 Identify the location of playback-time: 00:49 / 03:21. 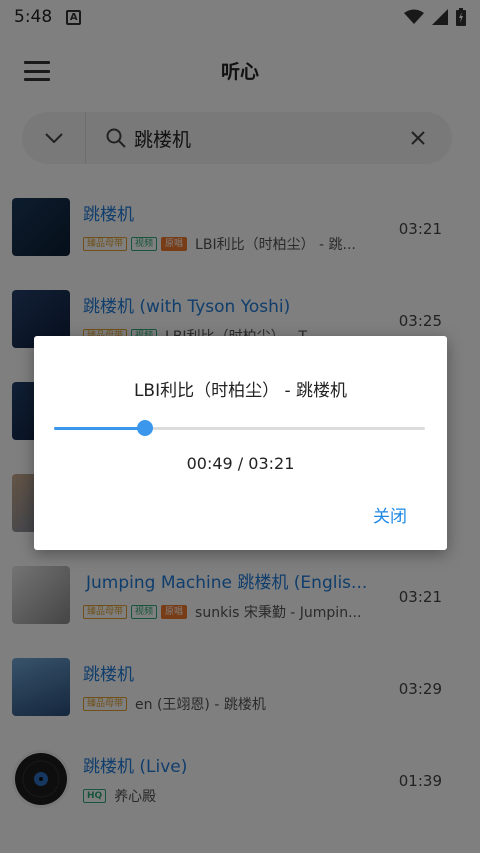
(240, 463).